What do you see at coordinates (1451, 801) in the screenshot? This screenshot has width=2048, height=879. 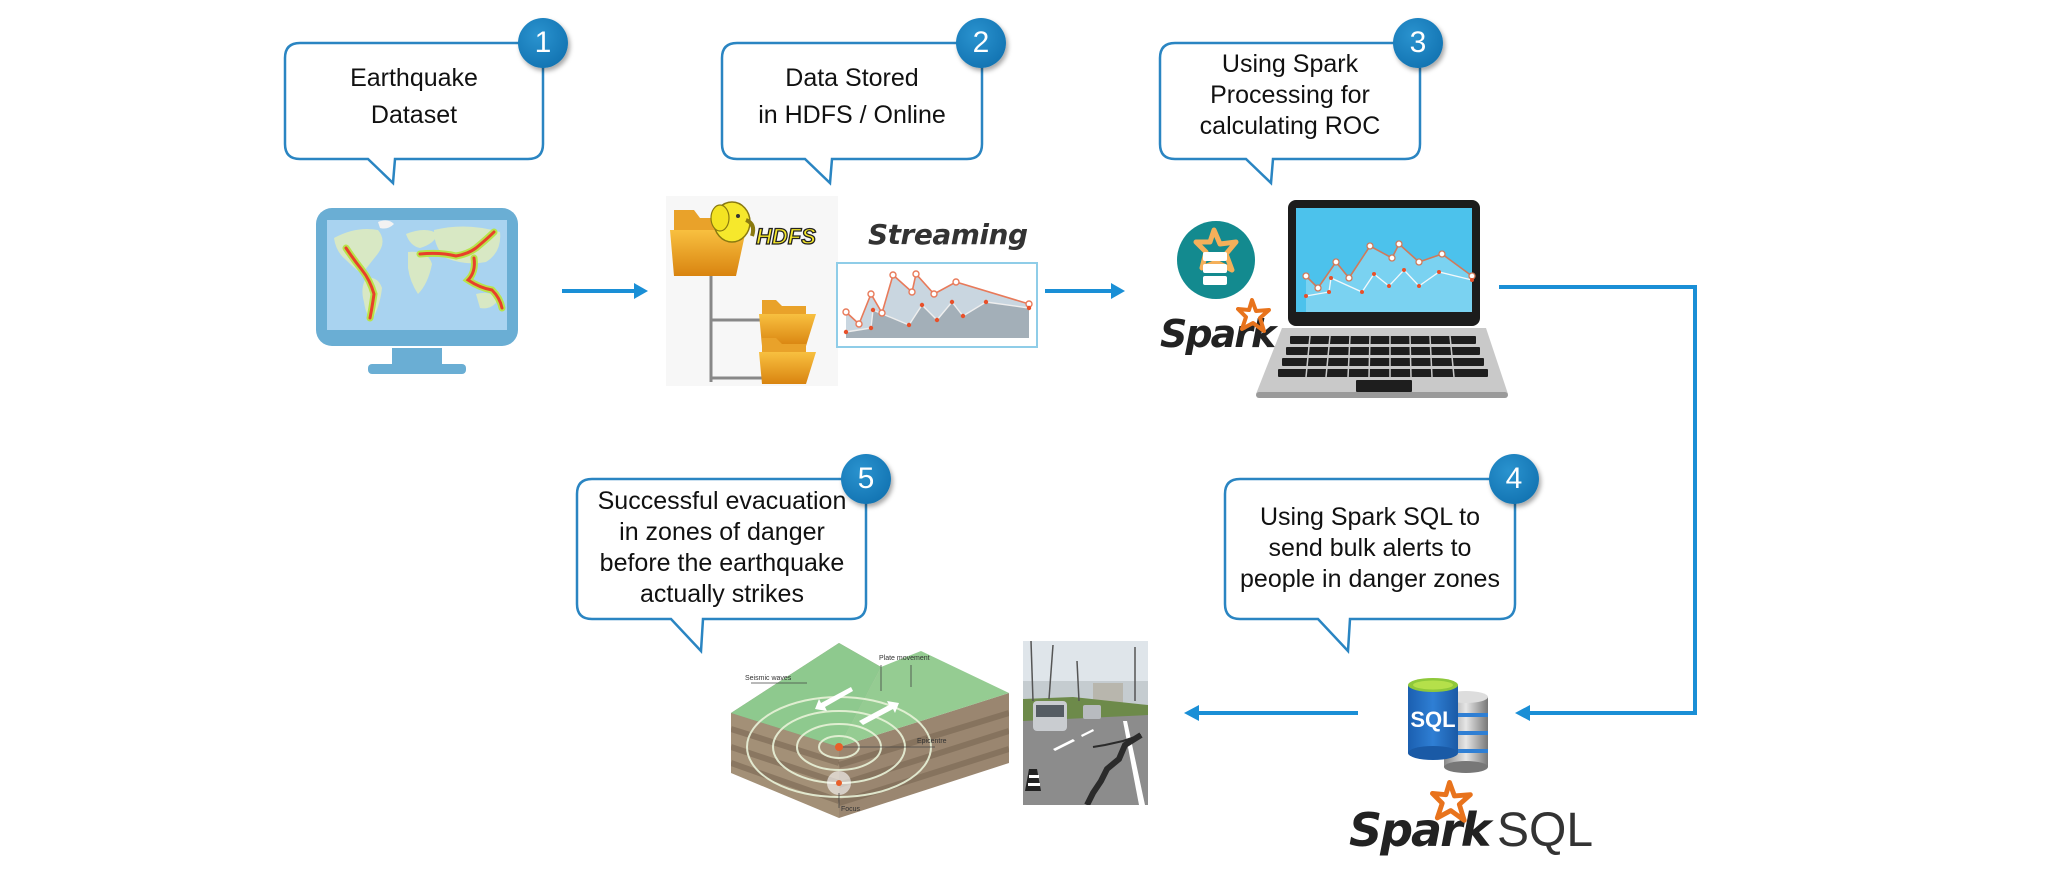 I see `spark-sql-star-icon` at bounding box center [1451, 801].